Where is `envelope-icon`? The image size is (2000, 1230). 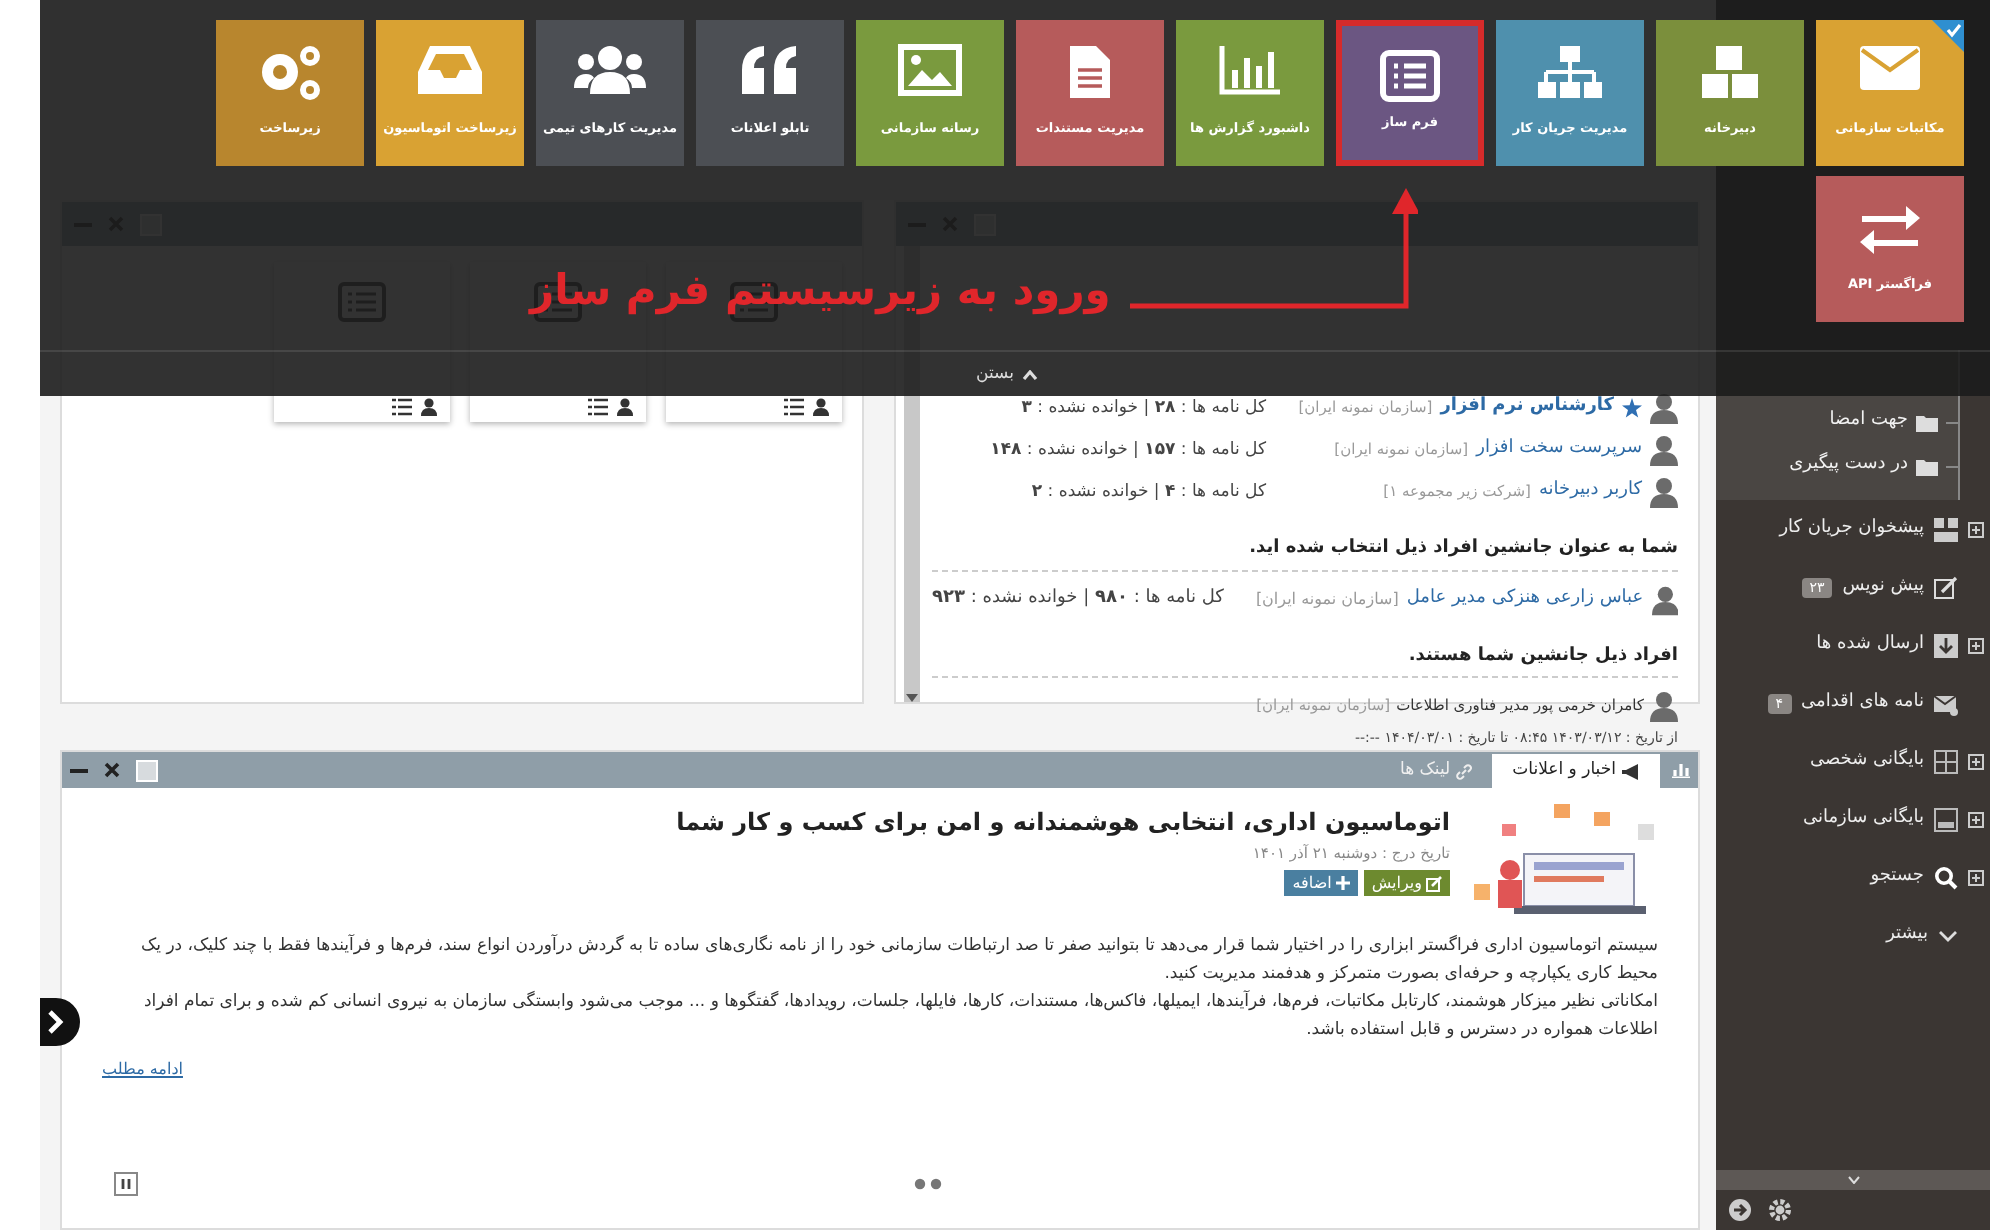 envelope-icon is located at coordinates (1890, 68).